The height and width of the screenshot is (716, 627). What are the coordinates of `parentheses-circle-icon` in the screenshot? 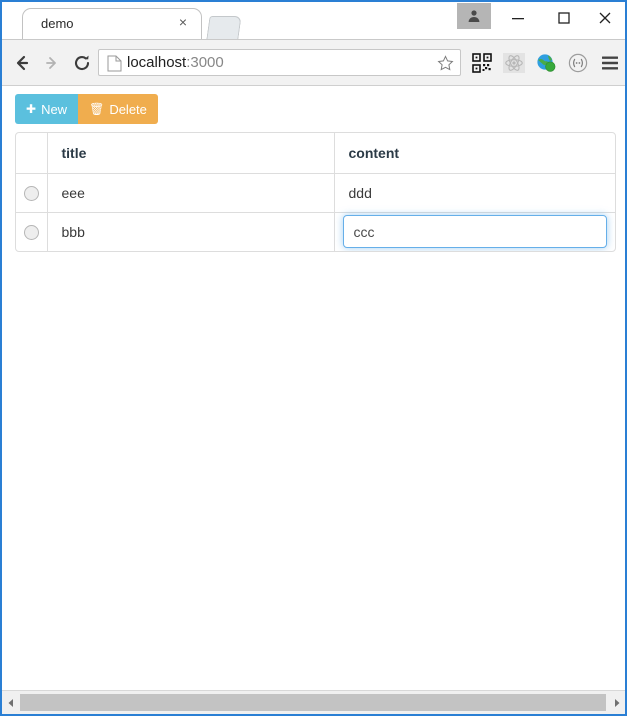 It's located at (578, 63).